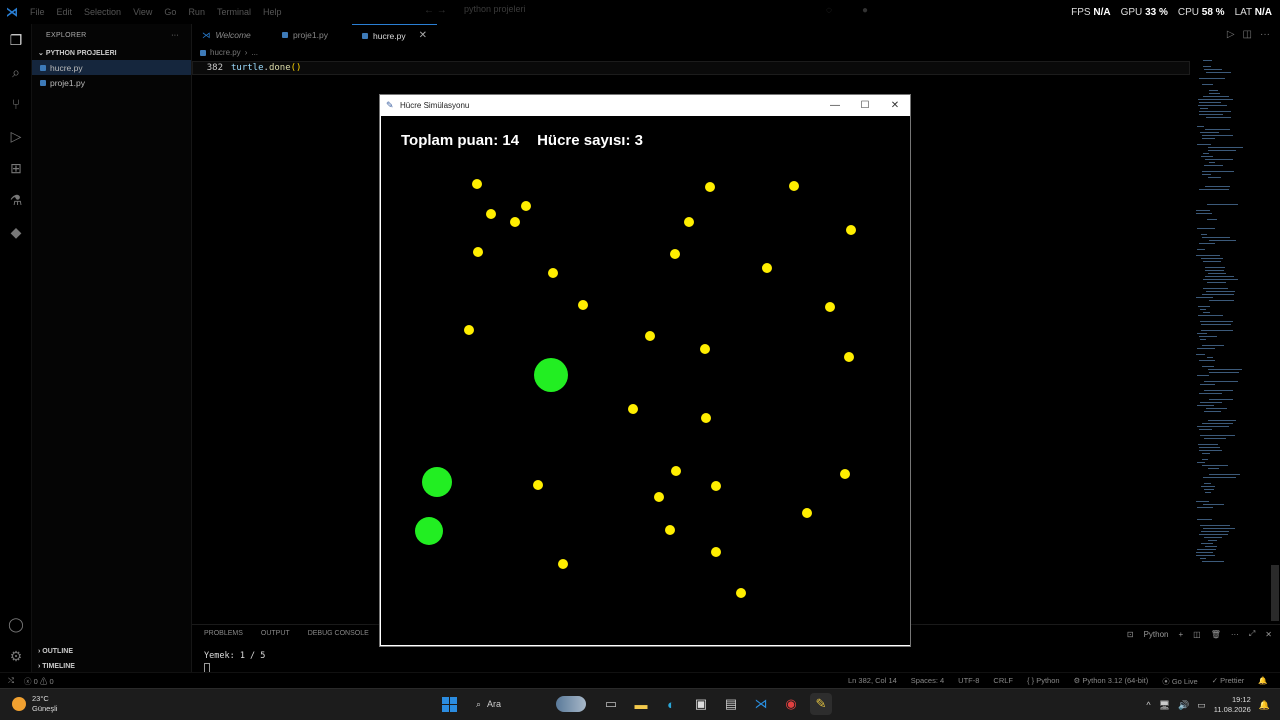  I want to click on menu-selection: Selection, so click(102, 12).